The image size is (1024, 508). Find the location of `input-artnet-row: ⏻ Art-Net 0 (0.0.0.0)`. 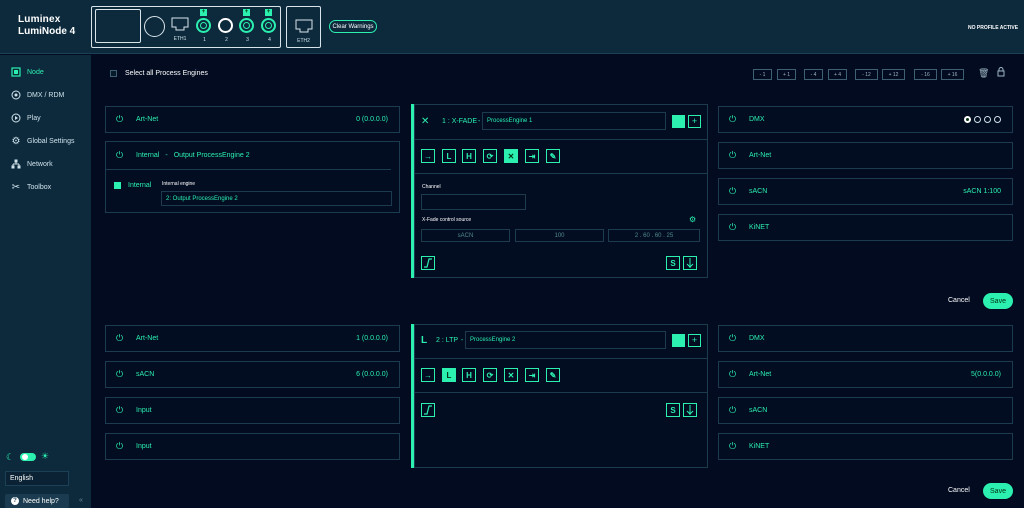

input-artnet-row: ⏻ Art-Net 0 (0.0.0.0) is located at coordinates (252, 119).